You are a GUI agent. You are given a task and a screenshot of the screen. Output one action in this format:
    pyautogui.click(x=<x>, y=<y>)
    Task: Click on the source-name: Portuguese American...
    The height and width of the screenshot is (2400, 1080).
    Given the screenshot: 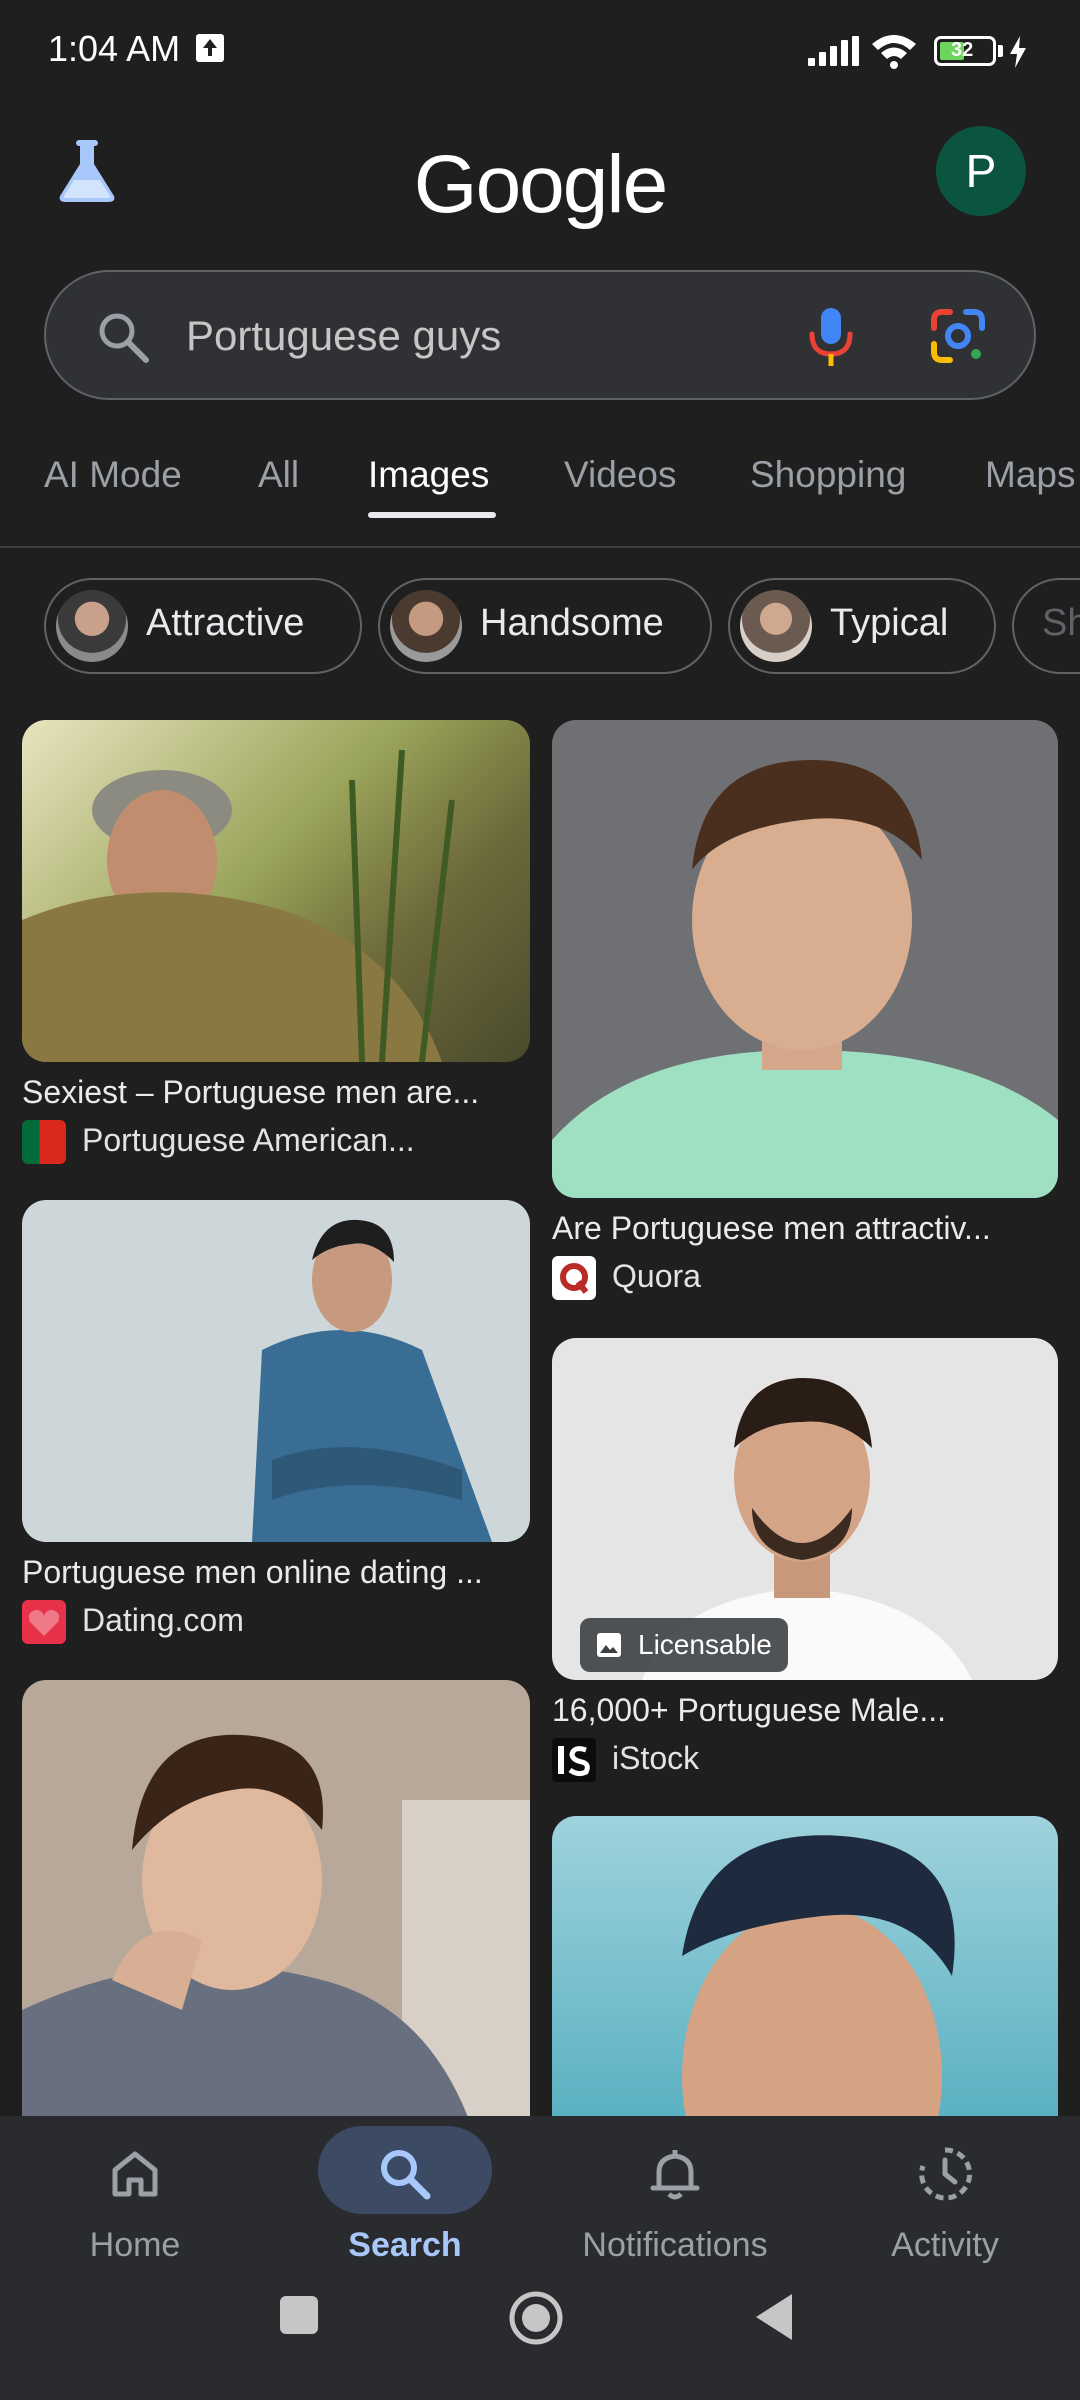 What is the action you would take?
    pyautogui.click(x=248, y=1140)
    